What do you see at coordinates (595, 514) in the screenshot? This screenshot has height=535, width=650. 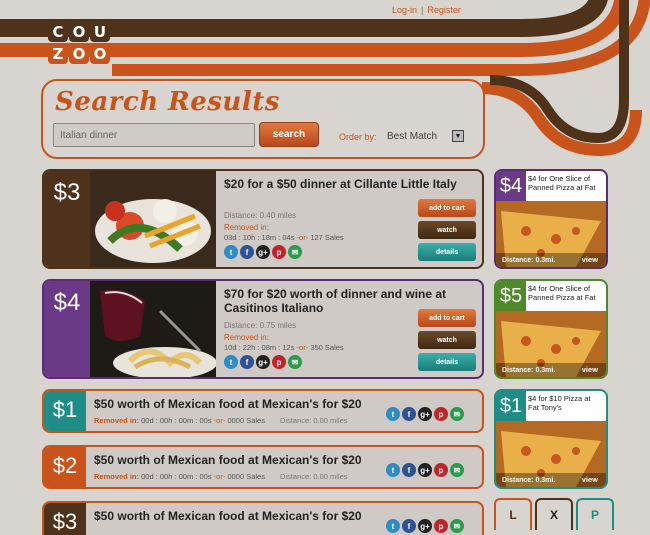 I see `tab-p: P` at bounding box center [595, 514].